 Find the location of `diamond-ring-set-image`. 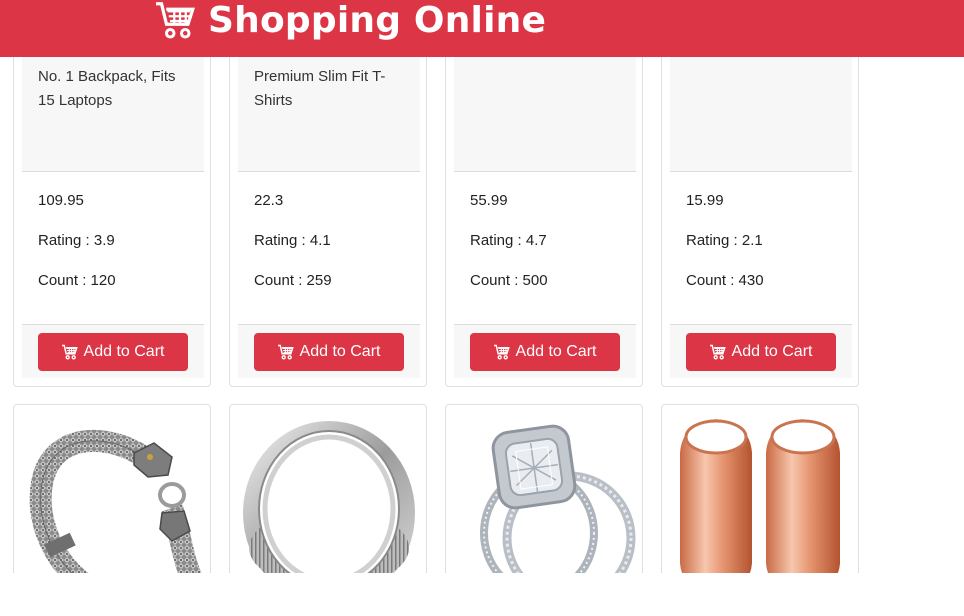

diamond-ring-set-image is located at coordinates (545, 493).